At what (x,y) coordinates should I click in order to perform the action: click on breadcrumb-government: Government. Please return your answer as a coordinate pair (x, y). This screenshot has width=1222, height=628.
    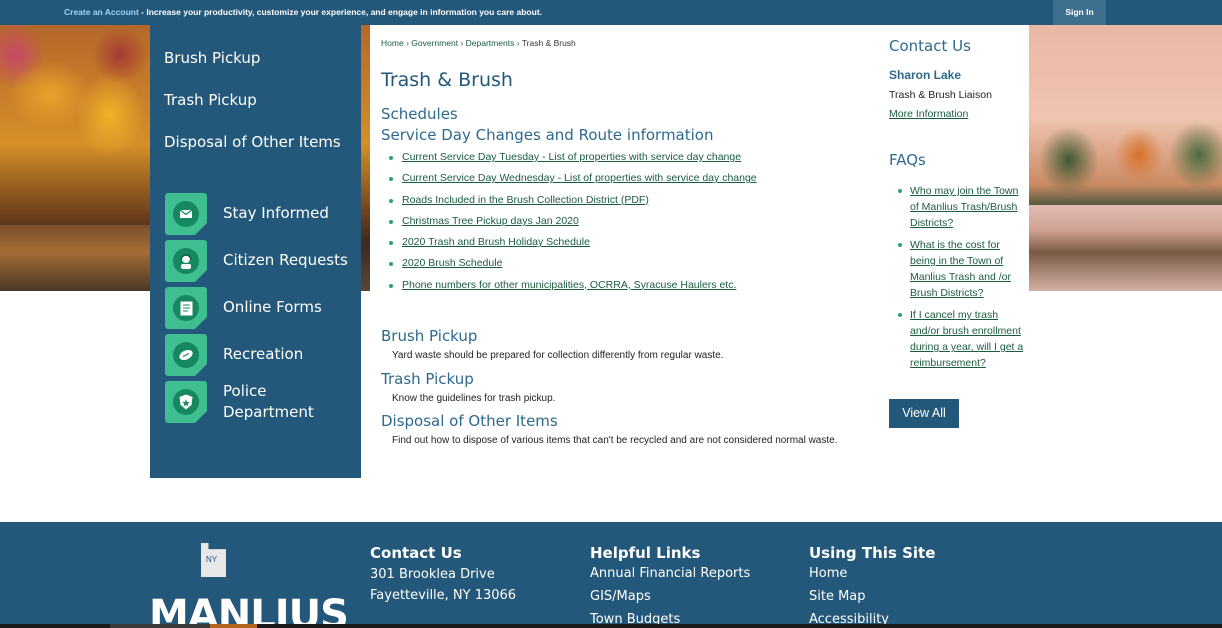
    Looking at the image, I should click on (434, 43).